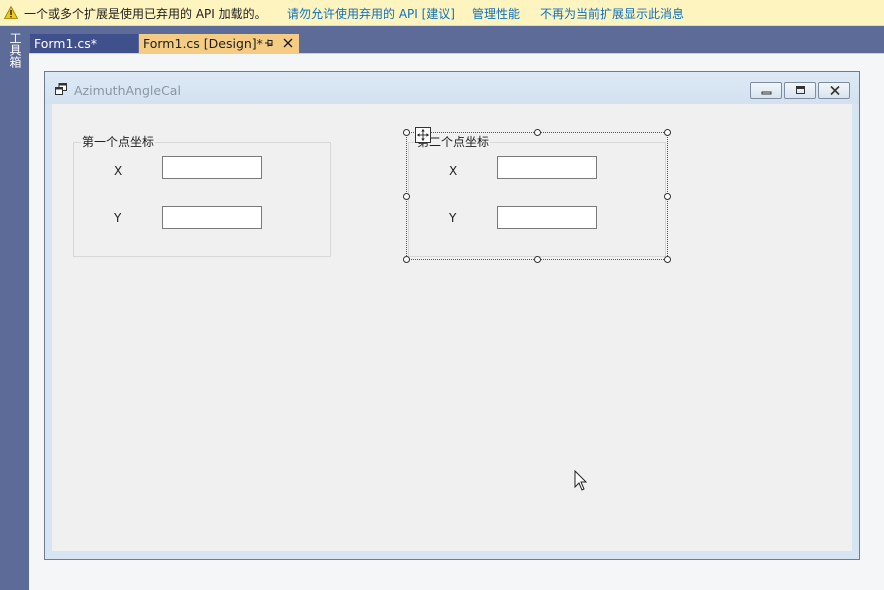 Image resolution: width=884 pixels, height=590 pixels. Describe the element at coordinates (456, 40) in the screenshot. I see `document-tab-strip: Form1.cs* Form1.cs [Design]*` at that location.